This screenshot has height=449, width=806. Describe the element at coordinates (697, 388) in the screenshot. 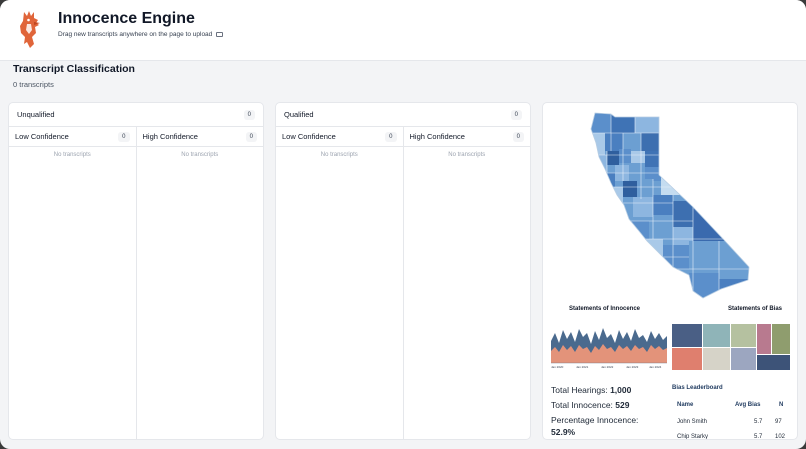

I see `leaderboard-title: Bias Leaderboard` at that location.